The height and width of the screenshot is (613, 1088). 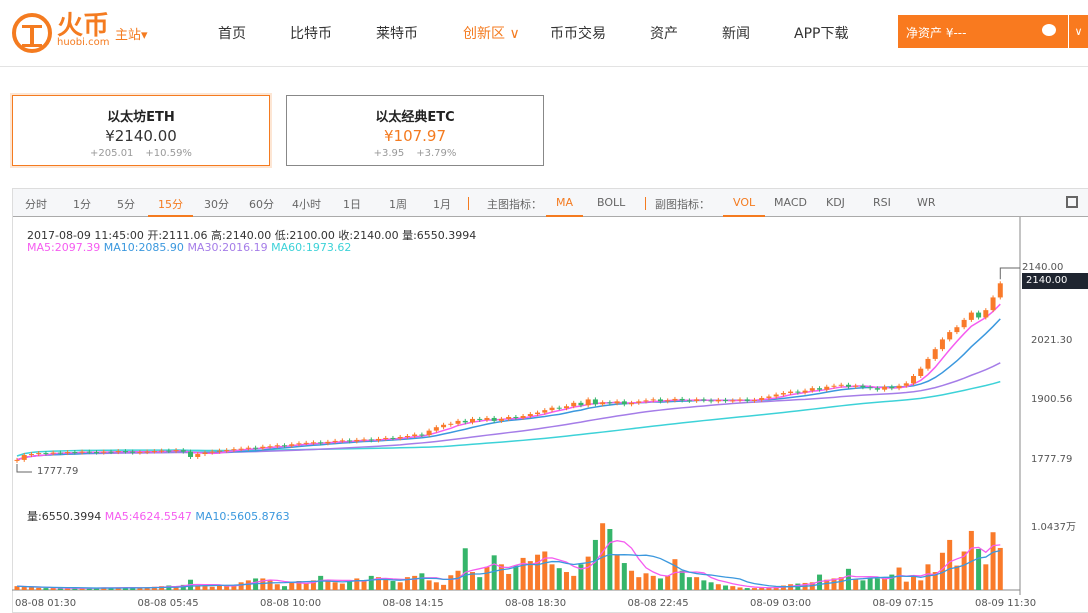 What do you see at coordinates (1055, 281) in the screenshot?
I see `current-price-tag: 2140.00` at bounding box center [1055, 281].